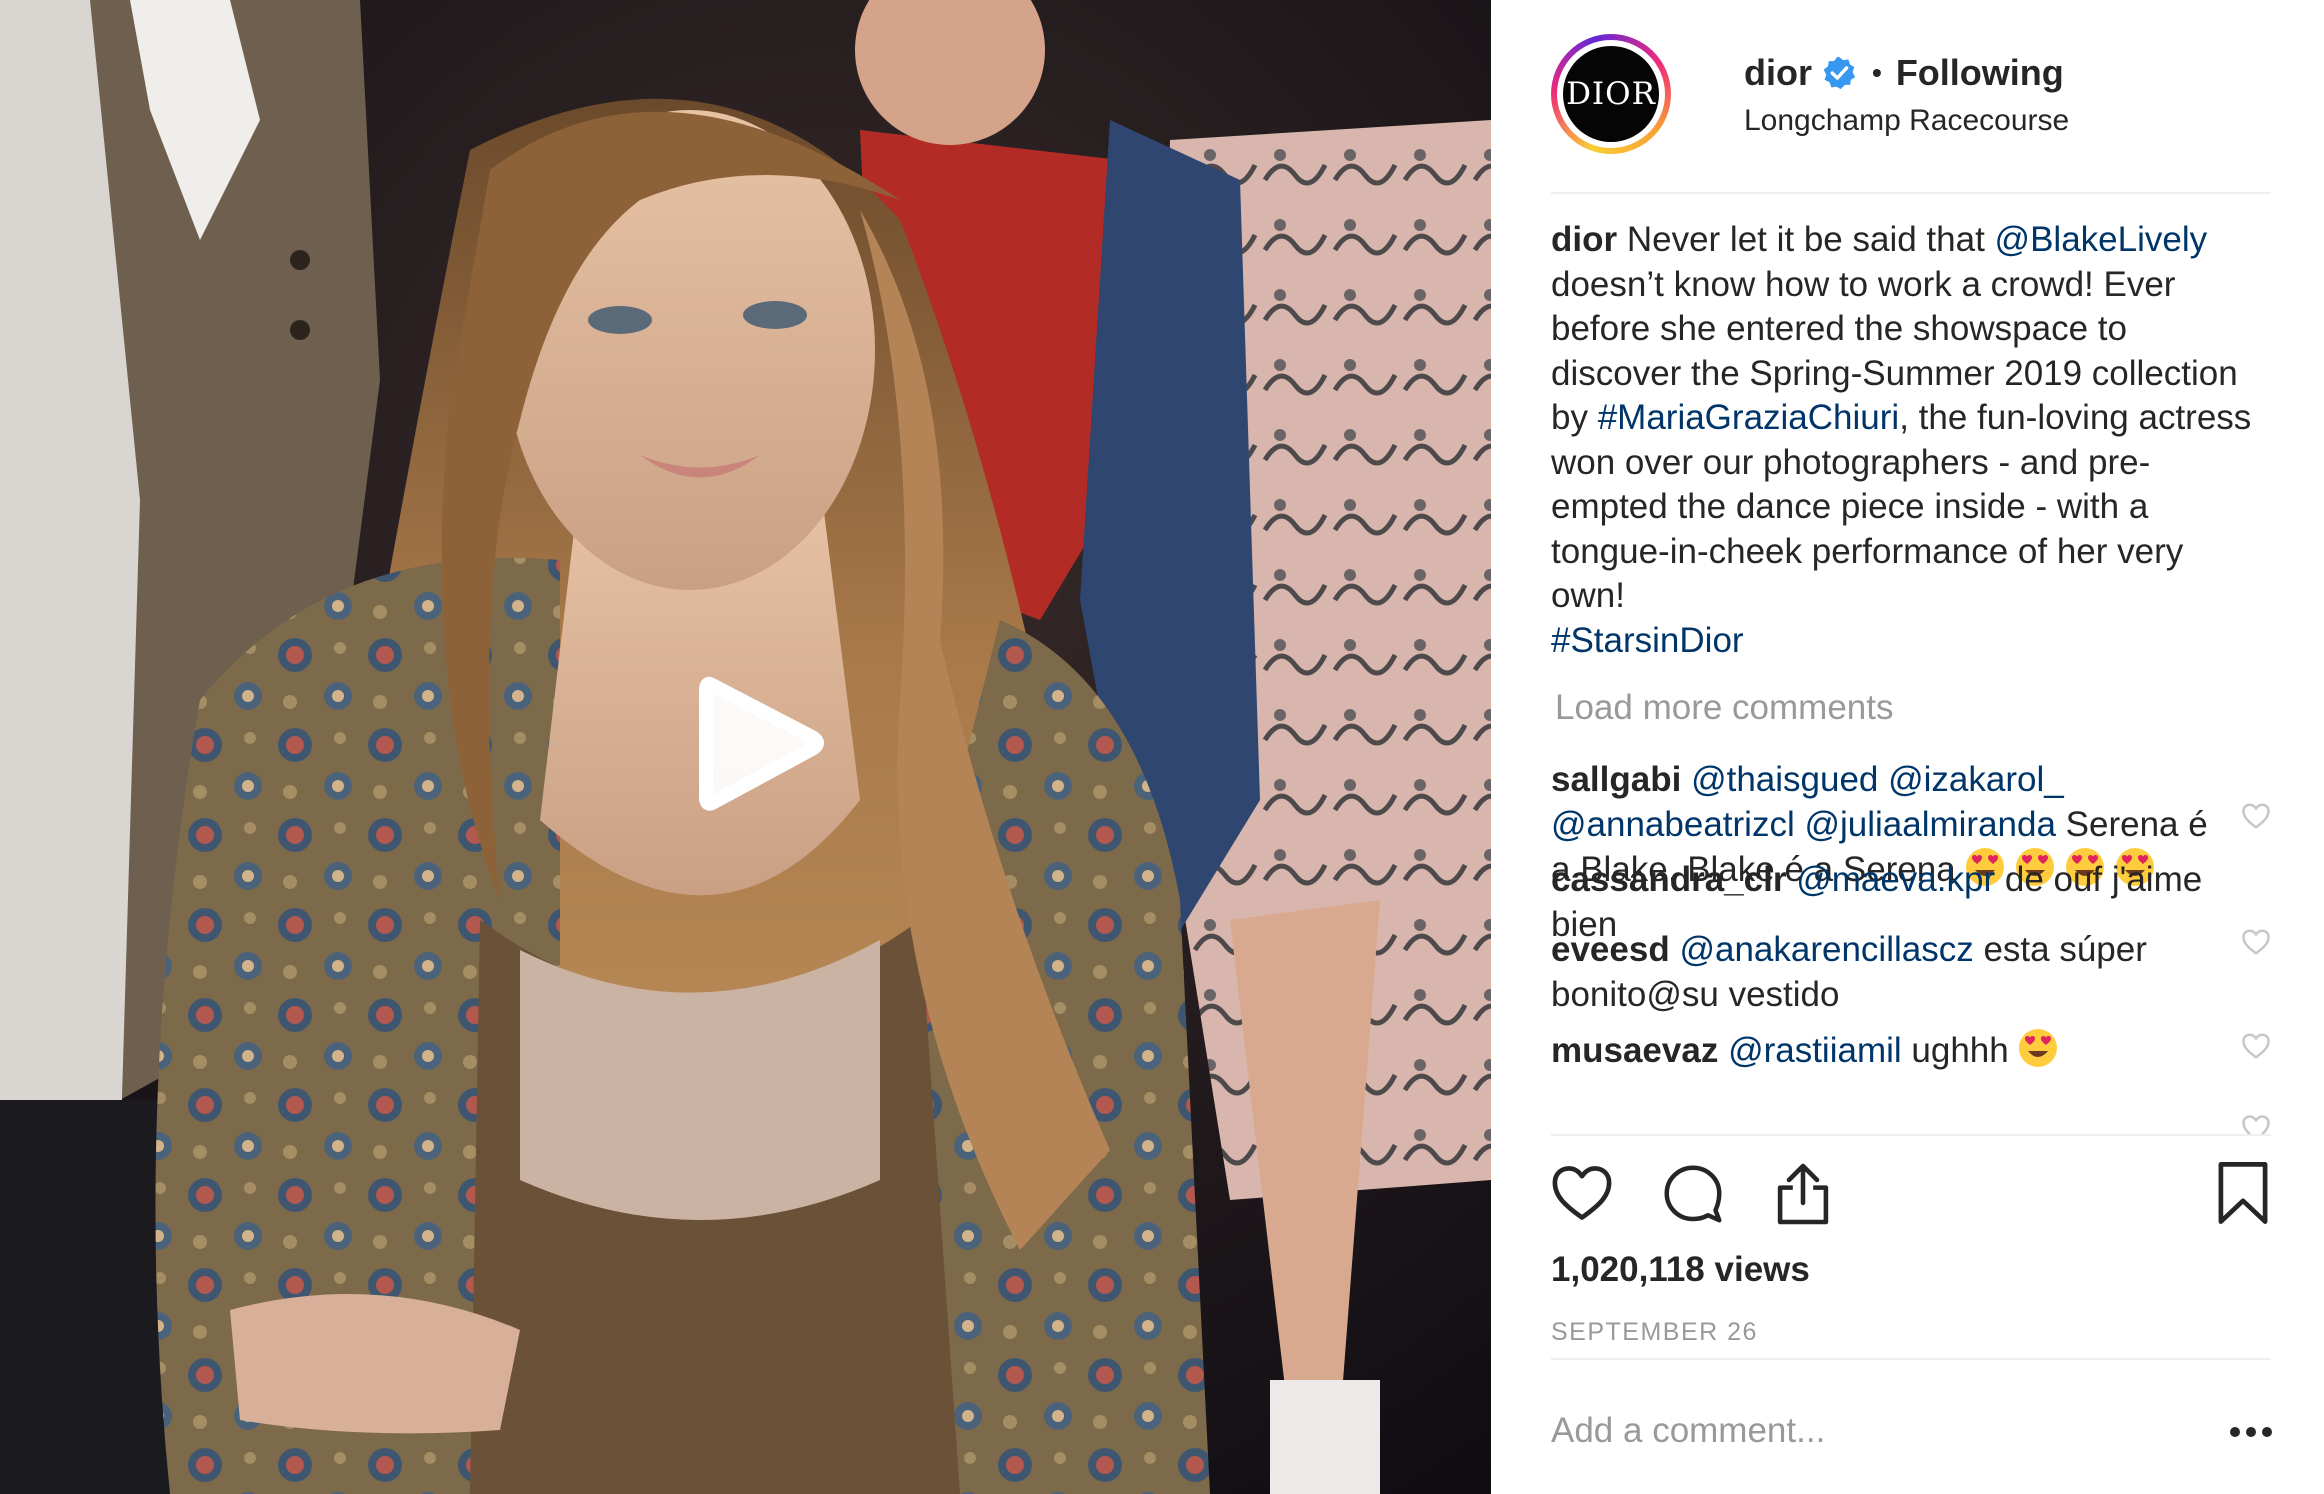  Describe the element at coordinates (1980, 73) in the screenshot. I see `following-button: Following` at that location.